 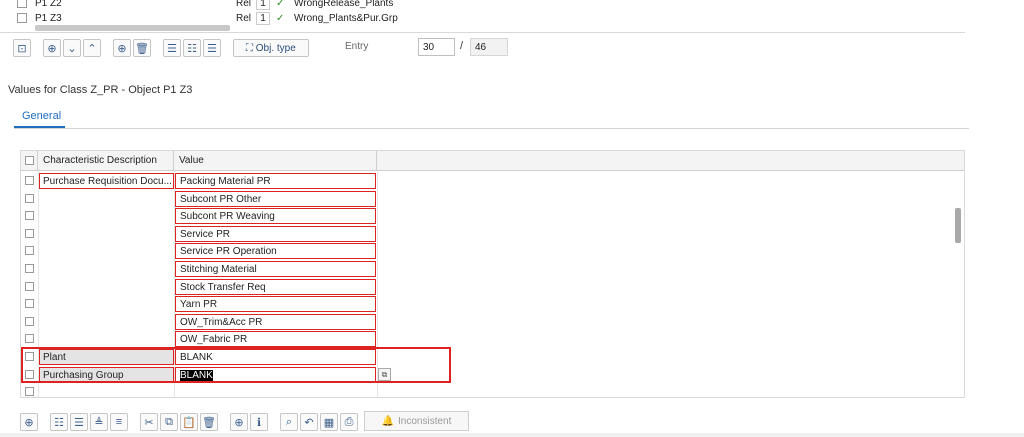 What do you see at coordinates (344, 4) in the screenshot?
I see `object-description: WrongRelease_Plants` at bounding box center [344, 4].